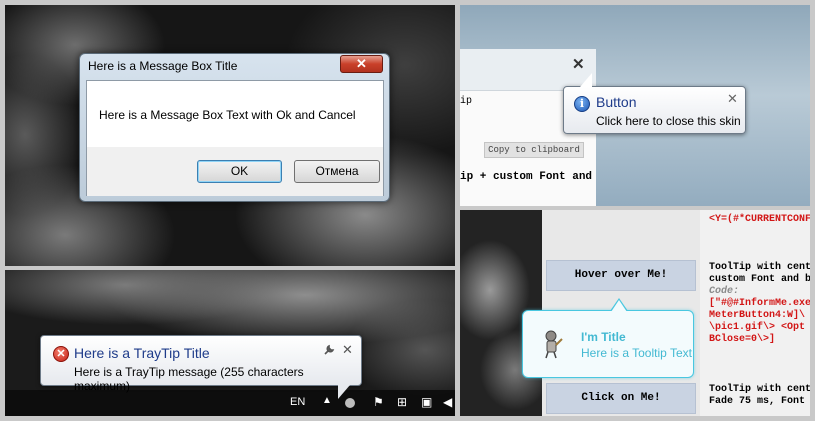 This screenshot has height=421, width=815. What do you see at coordinates (582, 104) in the screenshot?
I see `info-icon: i` at bounding box center [582, 104].